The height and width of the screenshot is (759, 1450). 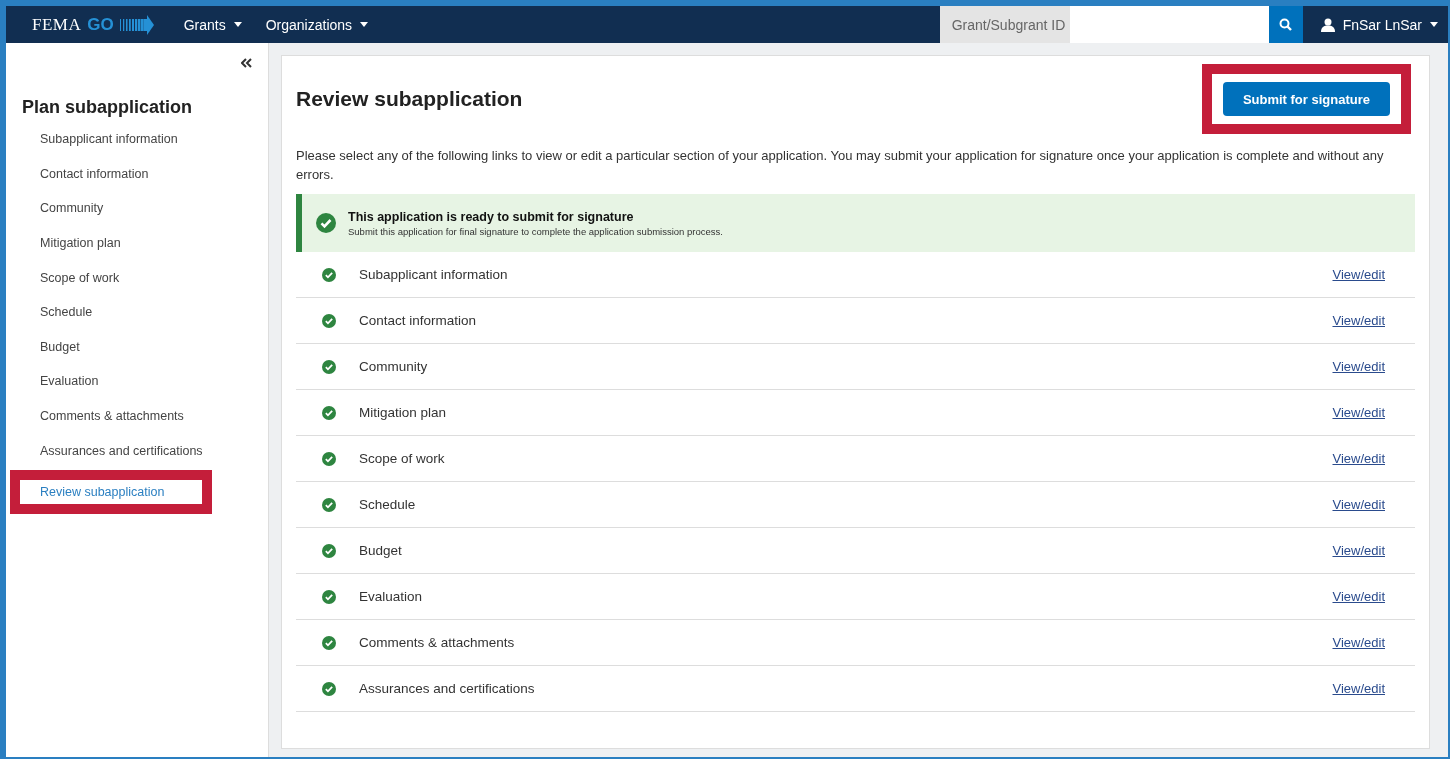 I want to click on search-field, so click(x=1169, y=24).